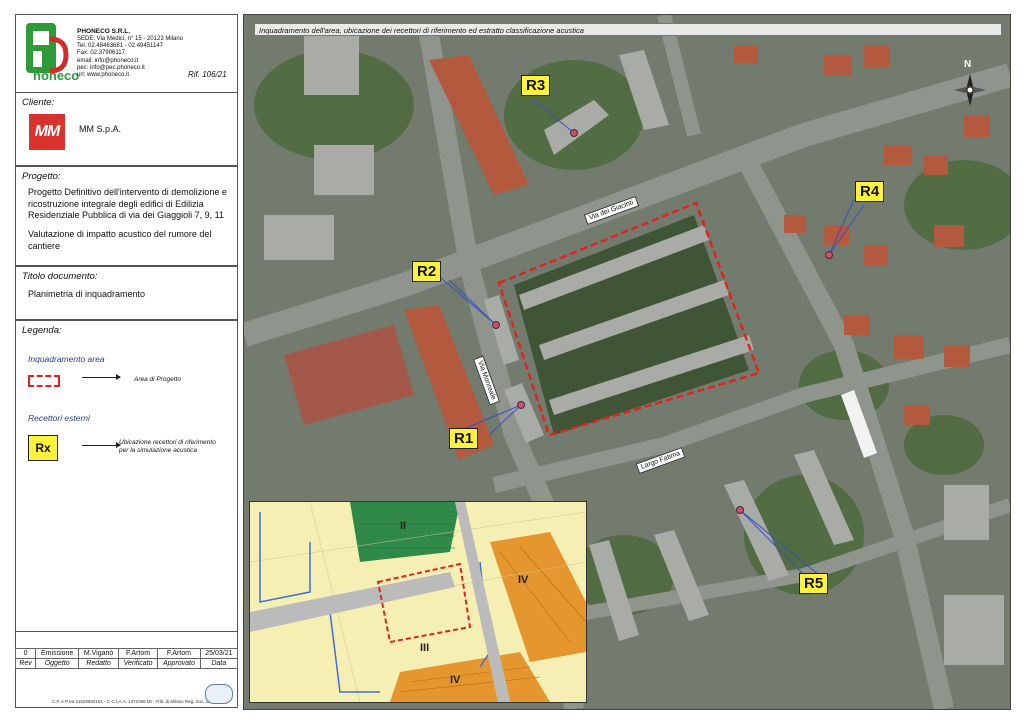  What do you see at coordinates (219, 694) in the screenshot?
I see `certification-stamp` at bounding box center [219, 694].